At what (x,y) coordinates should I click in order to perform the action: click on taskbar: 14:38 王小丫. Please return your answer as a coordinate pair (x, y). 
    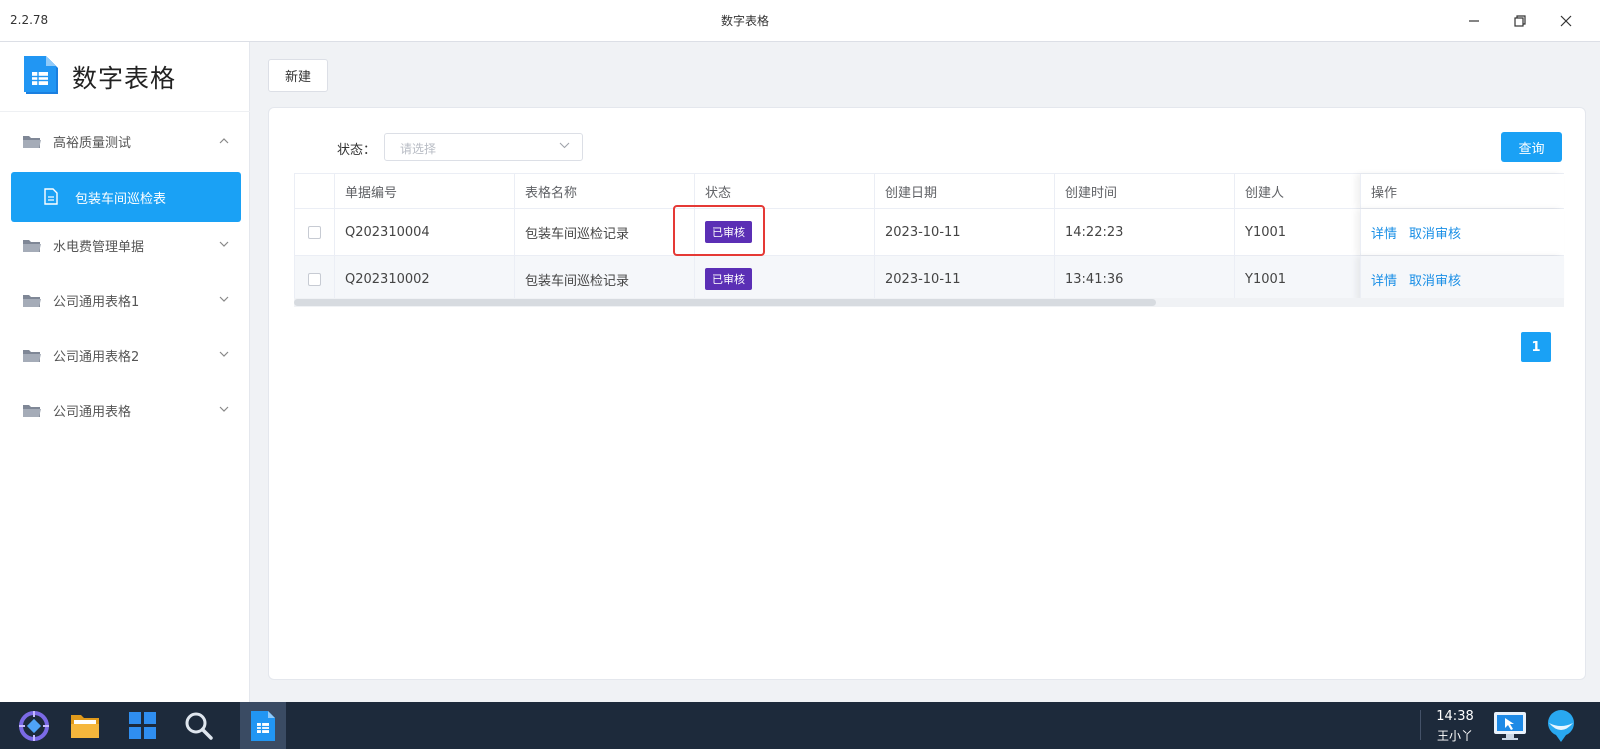
    Looking at the image, I should click on (800, 725).